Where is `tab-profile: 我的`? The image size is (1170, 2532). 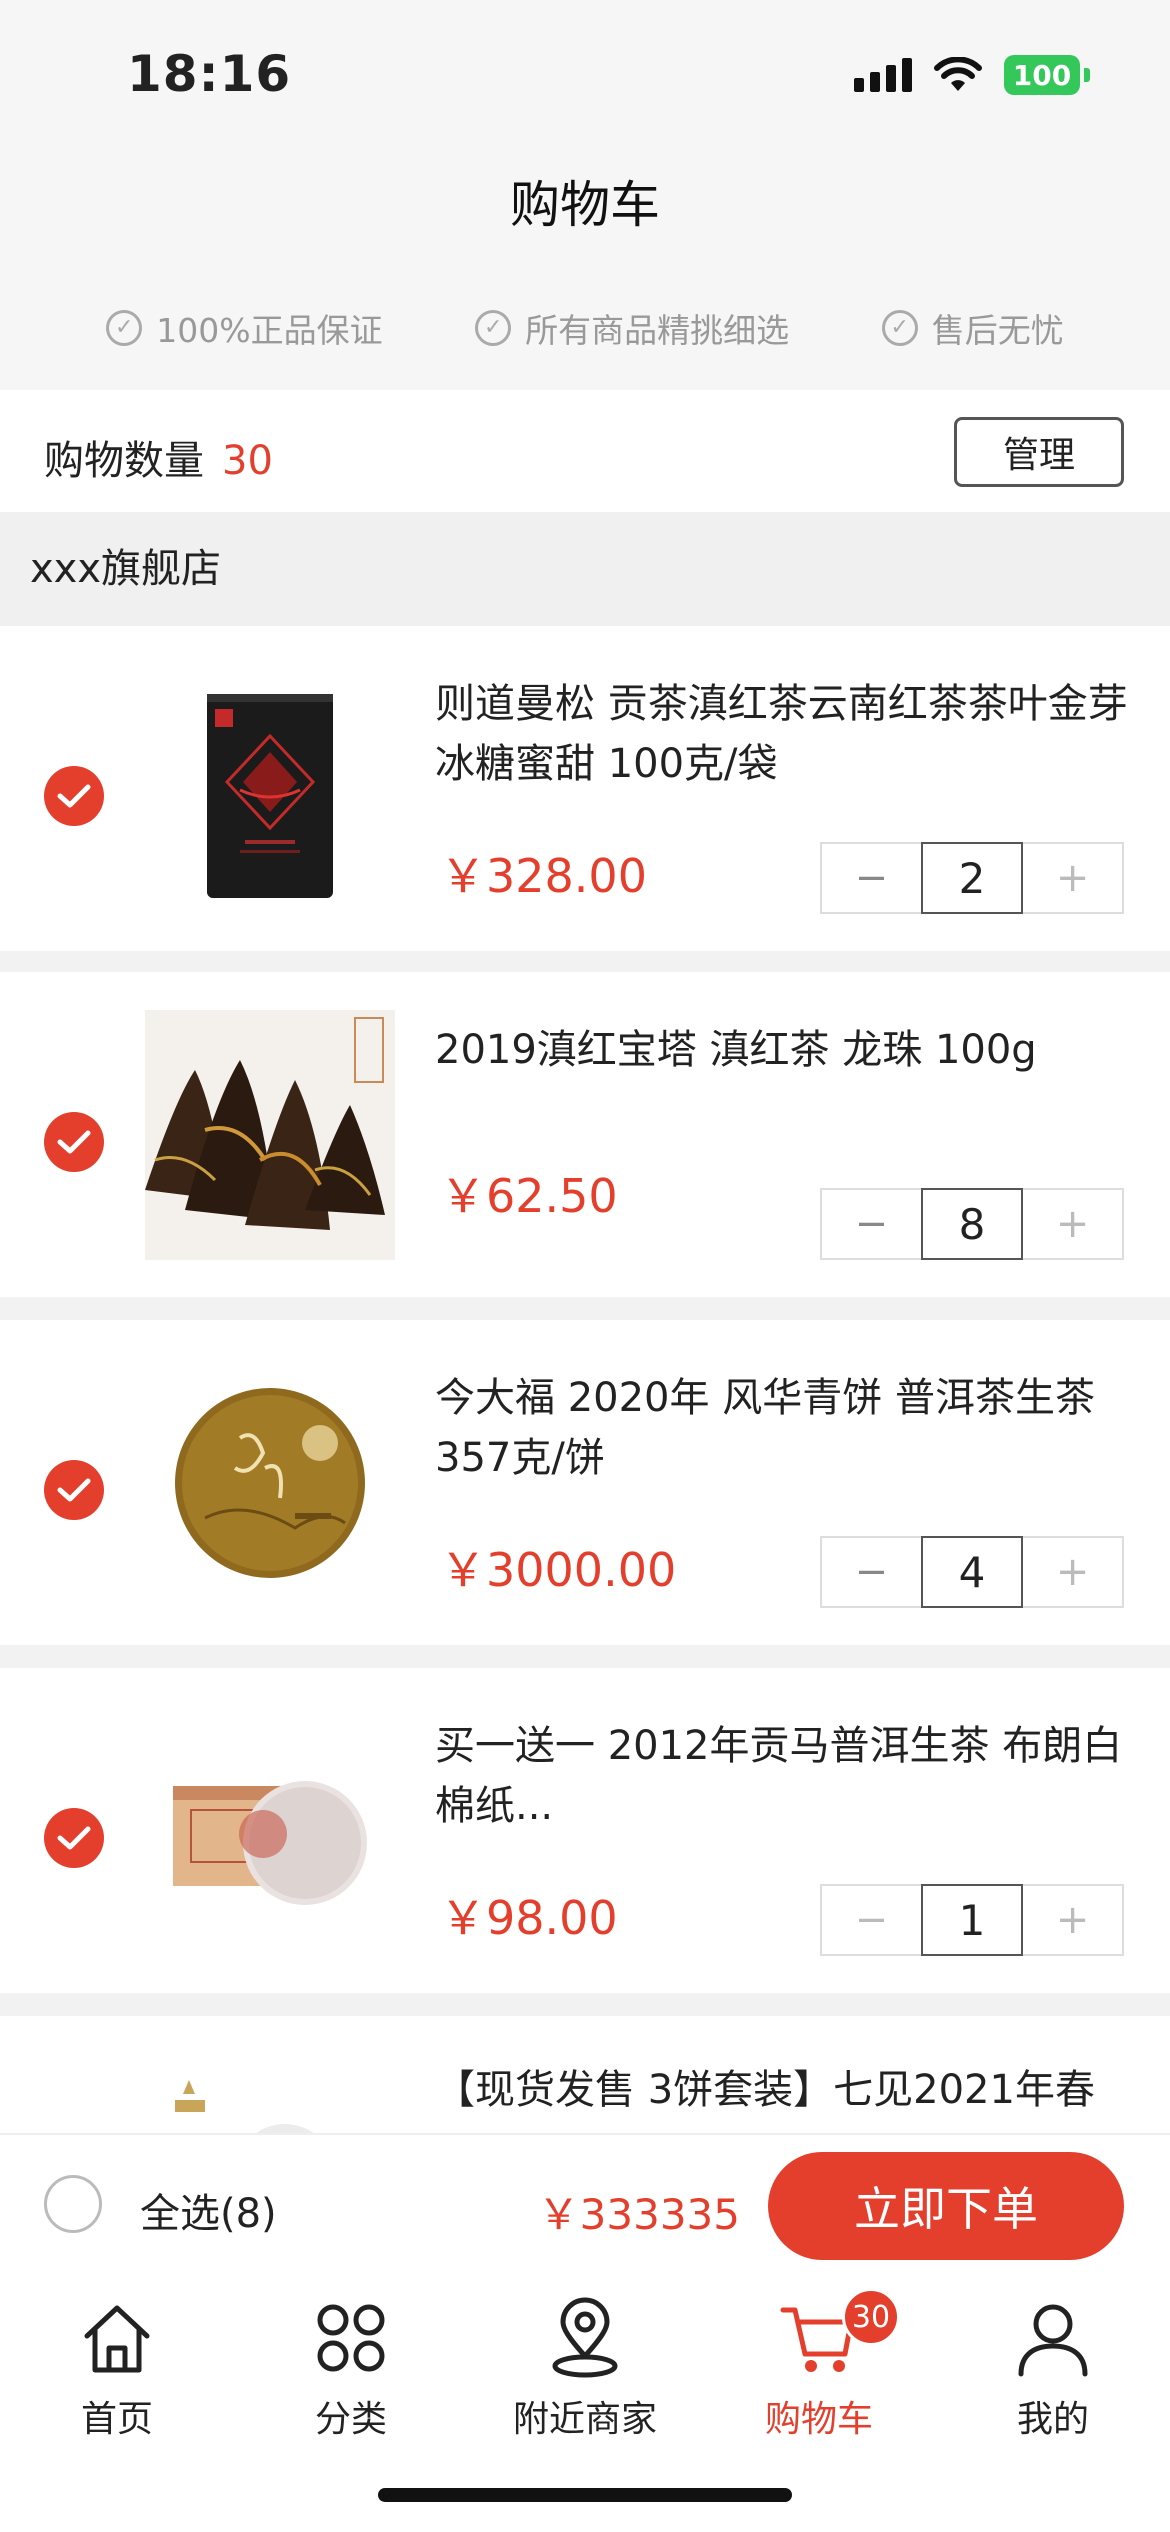
tab-profile: 我的 is located at coordinates (1053, 2365).